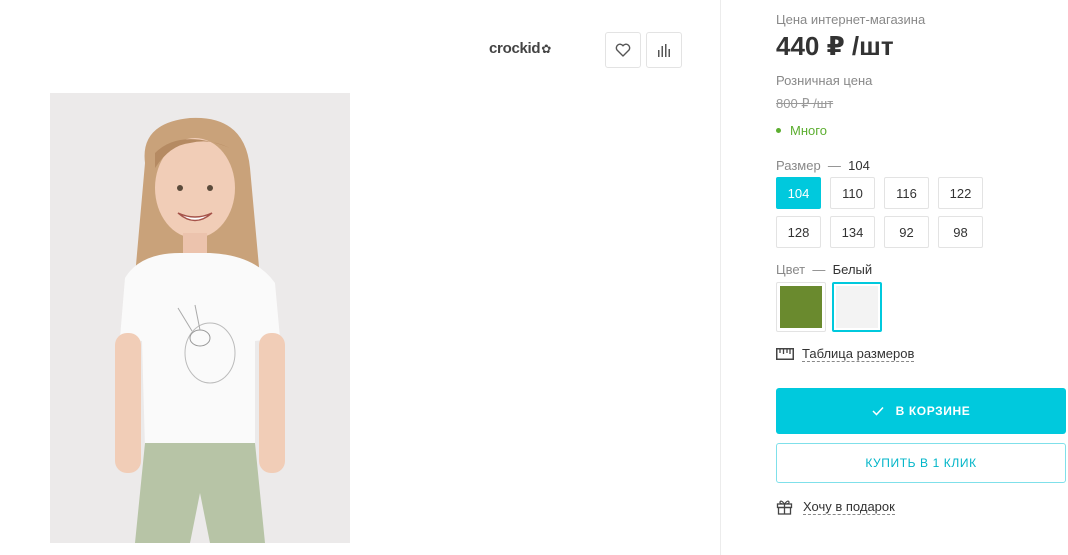  I want to click on color-swatch-white, so click(857, 307).